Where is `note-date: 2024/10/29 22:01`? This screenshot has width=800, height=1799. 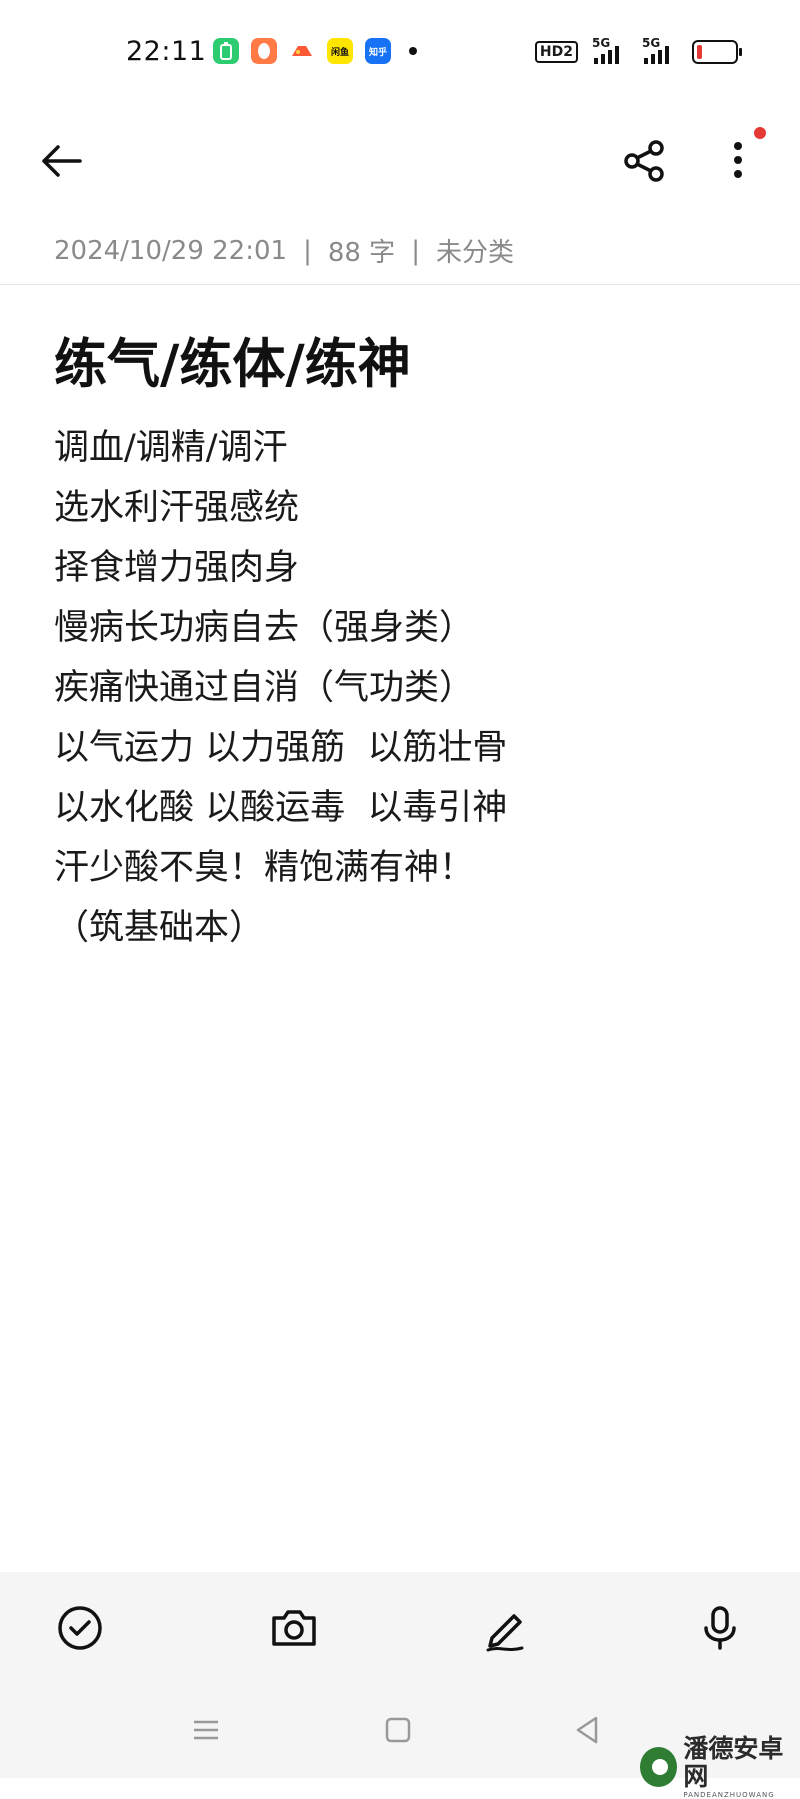 note-date: 2024/10/29 22:01 is located at coordinates (171, 250).